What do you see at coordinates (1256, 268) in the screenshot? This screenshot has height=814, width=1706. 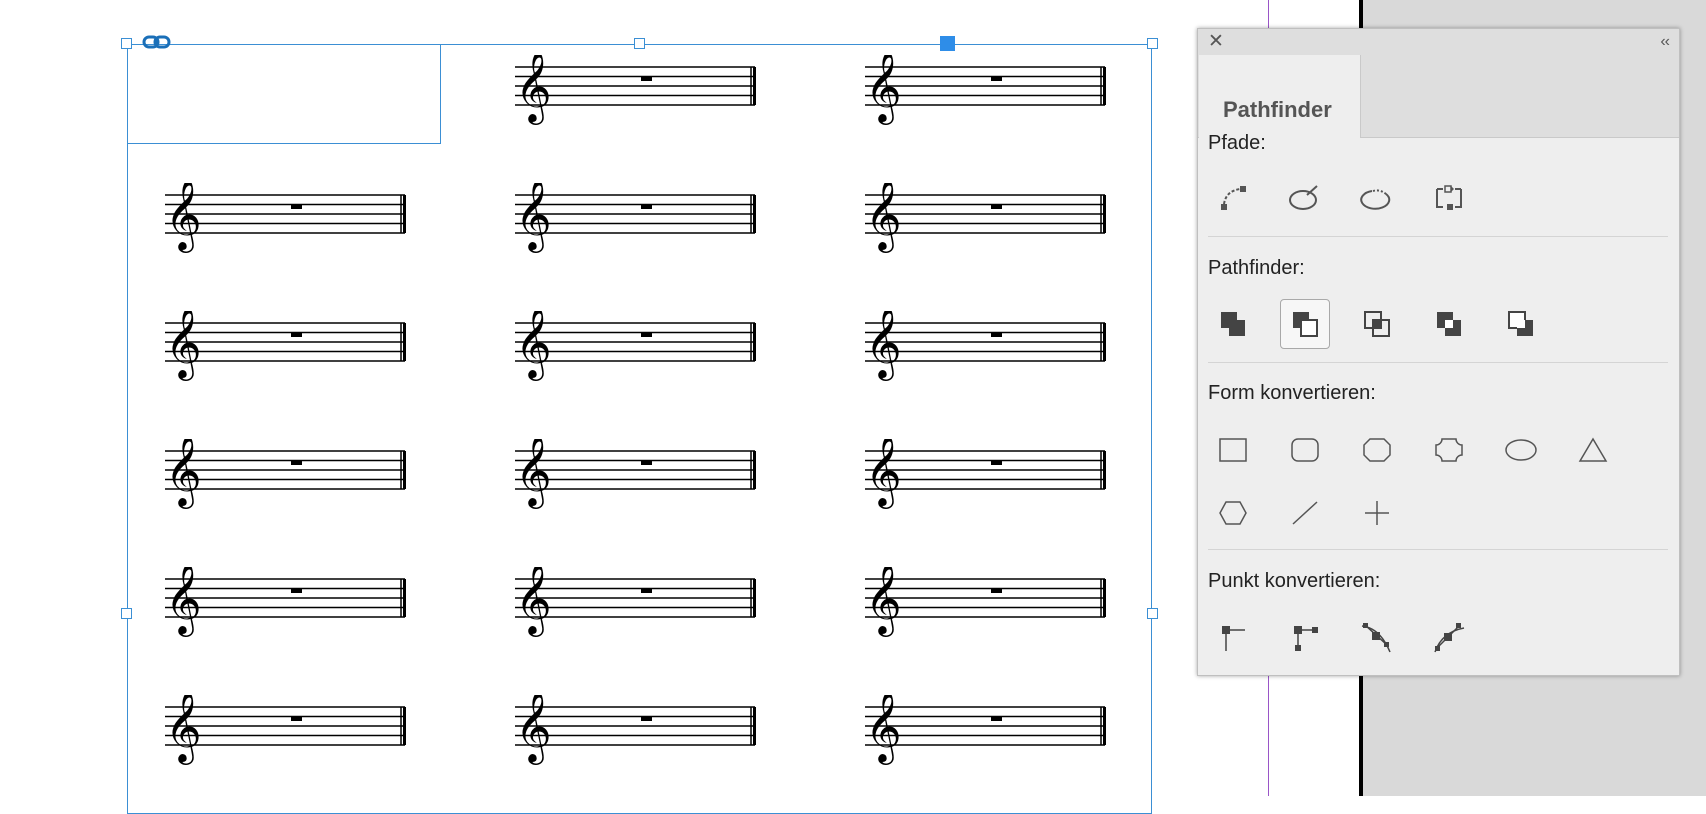 I see `section-label-pathfinder: Pathfinder:` at bounding box center [1256, 268].